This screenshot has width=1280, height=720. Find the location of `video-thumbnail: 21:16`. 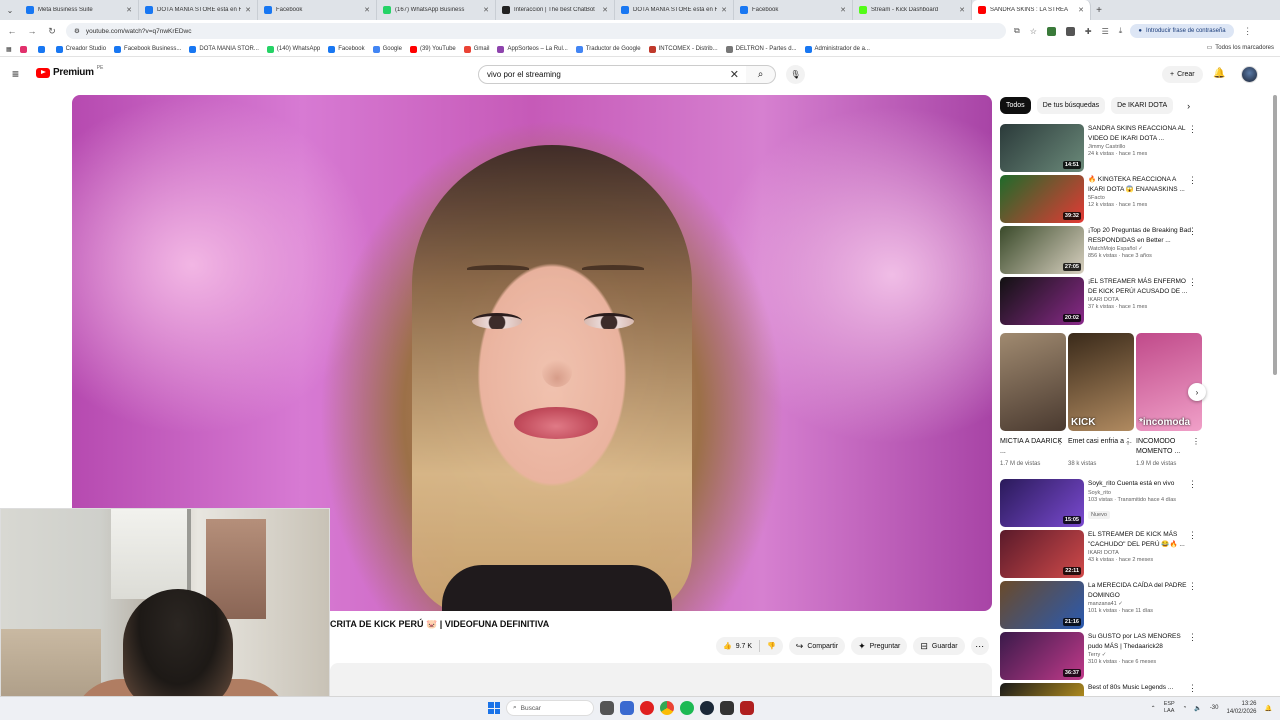

video-thumbnail: 21:16 is located at coordinates (1042, 605).